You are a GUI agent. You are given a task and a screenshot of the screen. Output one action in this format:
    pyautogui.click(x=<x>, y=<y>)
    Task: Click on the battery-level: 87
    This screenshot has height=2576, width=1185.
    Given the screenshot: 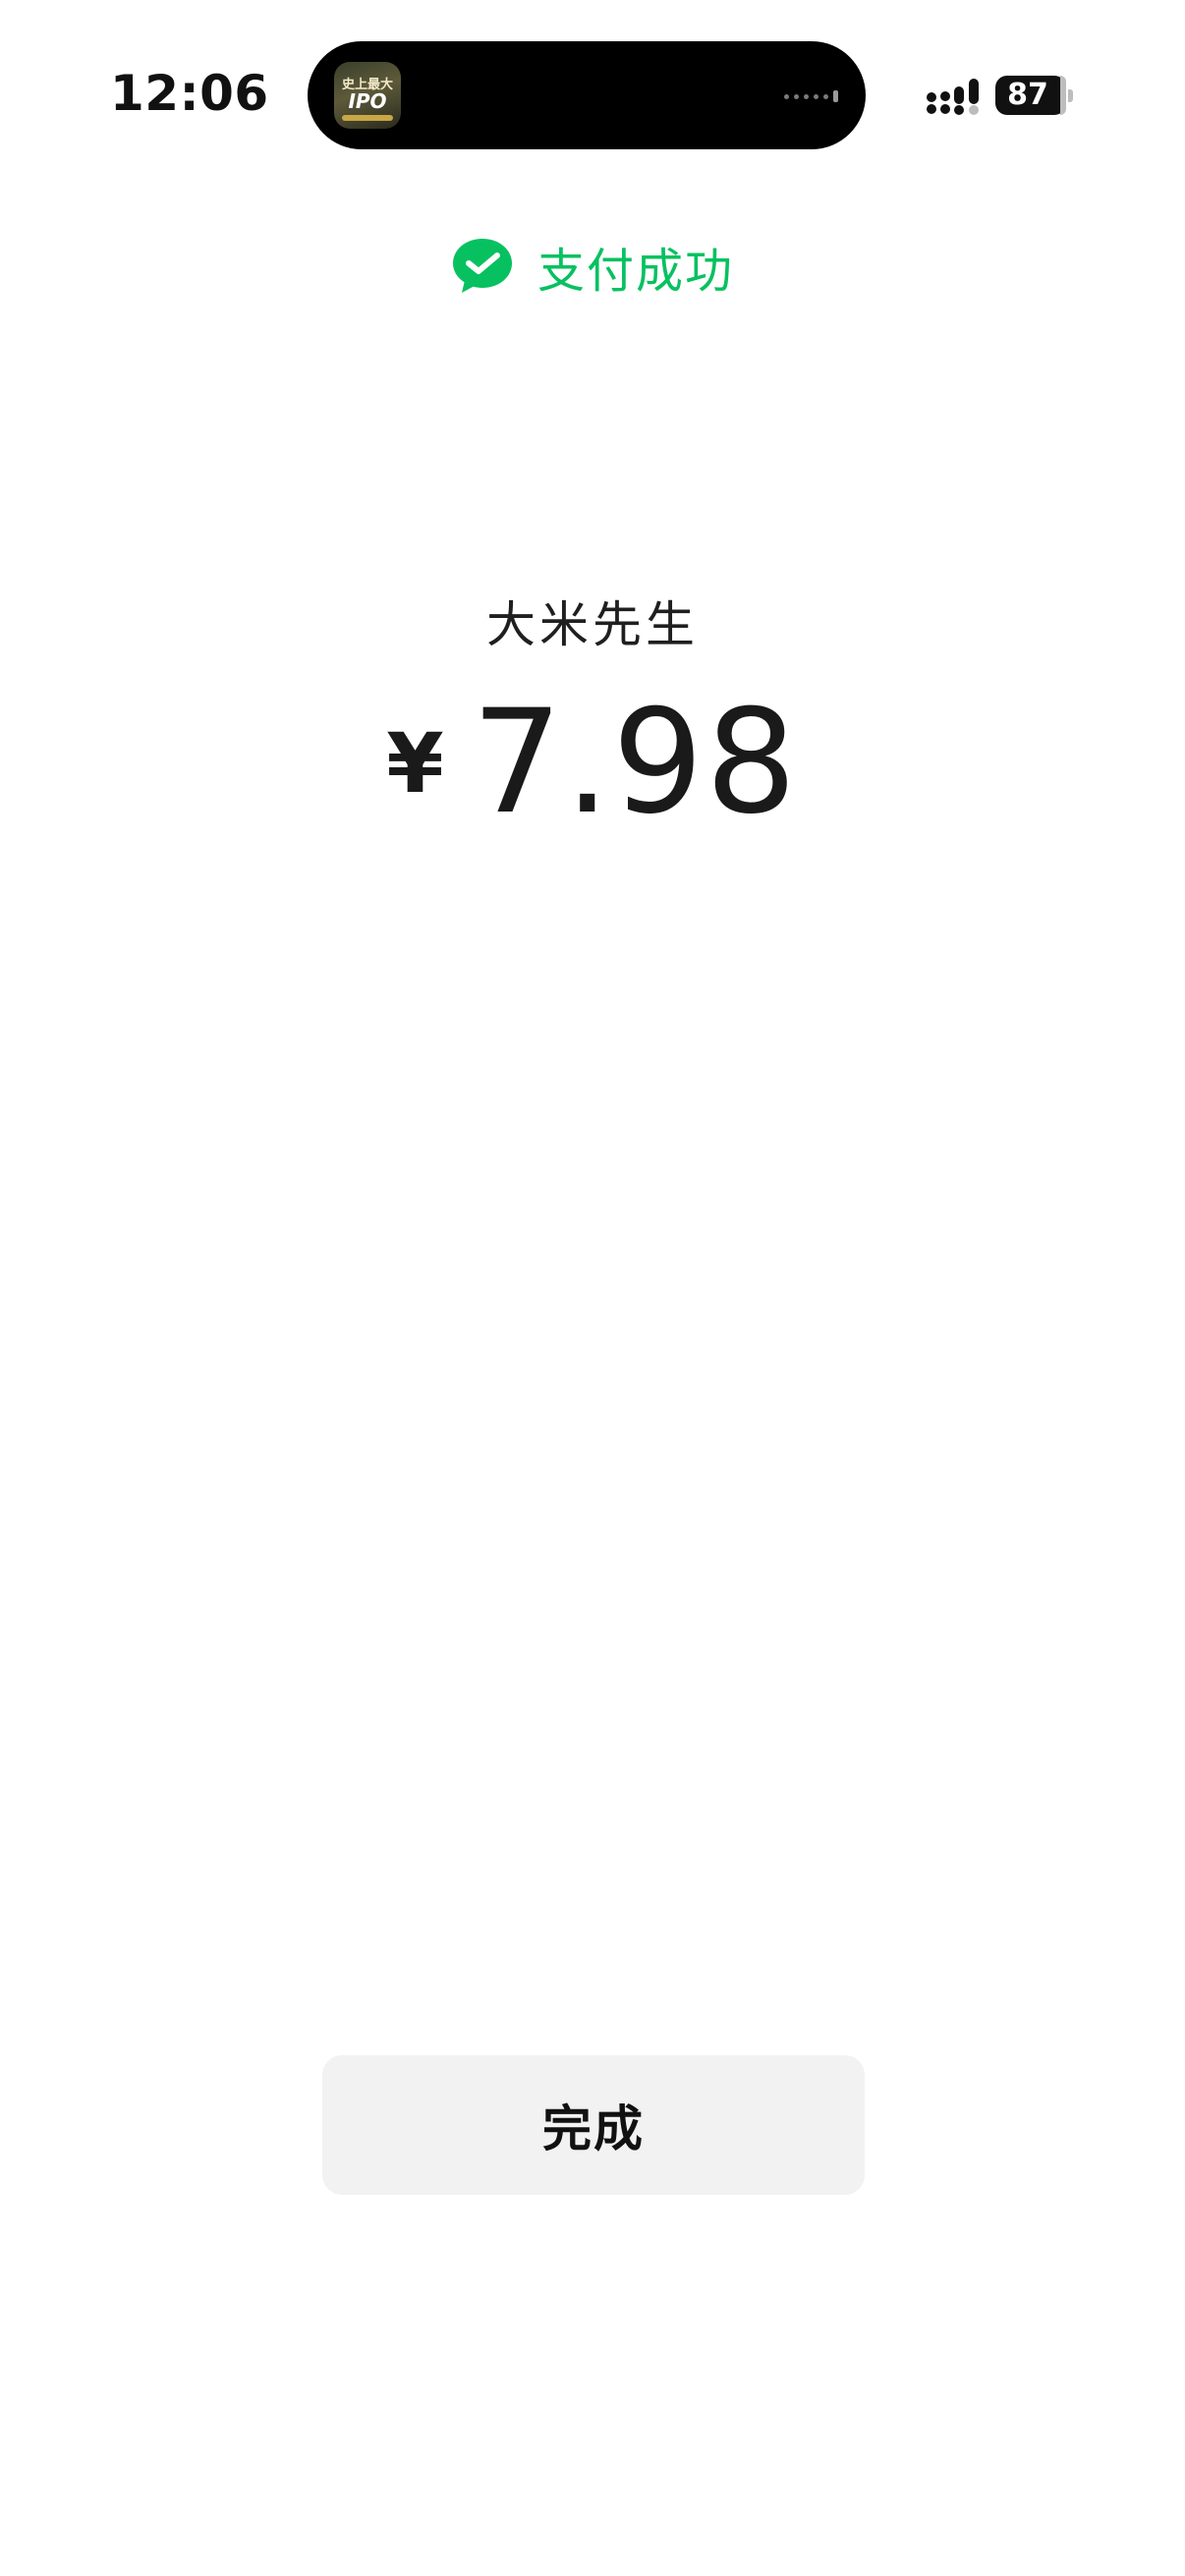 What is the action you would take?
    pyautogui.click(x=1027, y=95)
    